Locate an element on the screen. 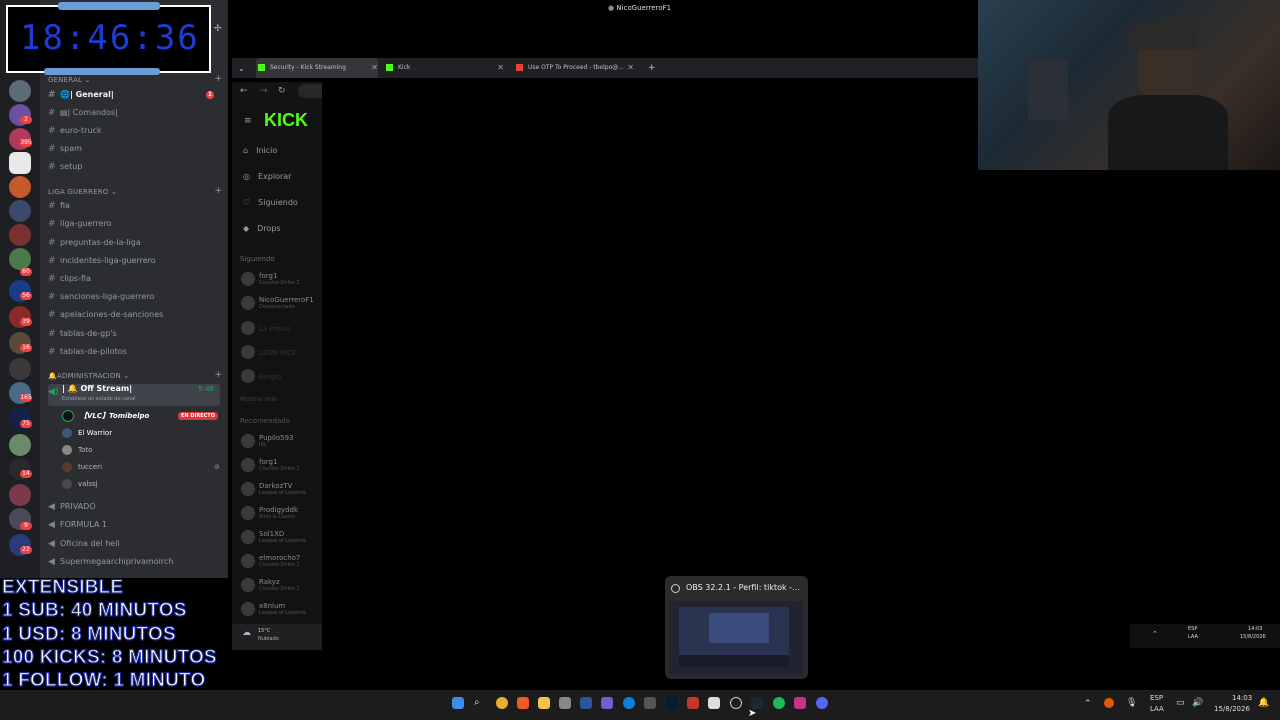 The height and width of the screenshot is (720, 1280). recommended-item: forg1 Counter-Strike 2 is located at coordinates (279, 465).